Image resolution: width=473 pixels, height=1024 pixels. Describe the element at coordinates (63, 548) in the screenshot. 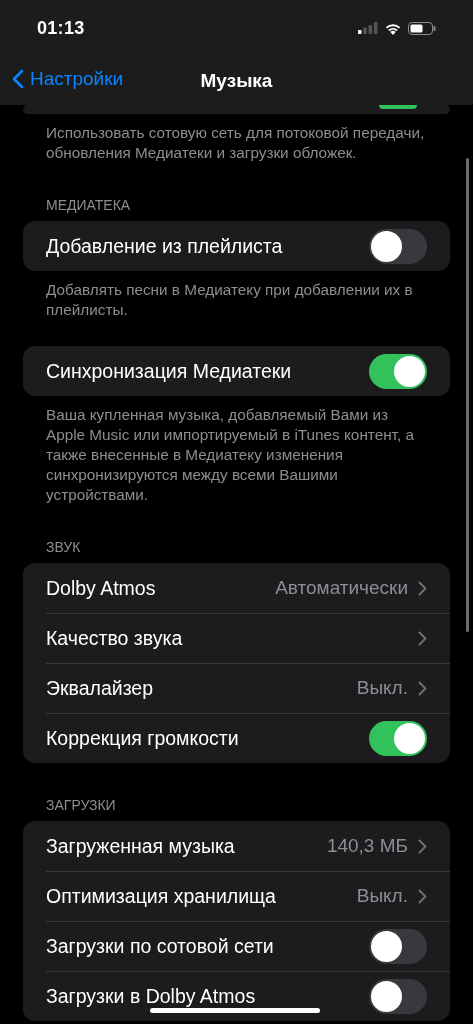

I see `section-header: ЗВУК` at that location.